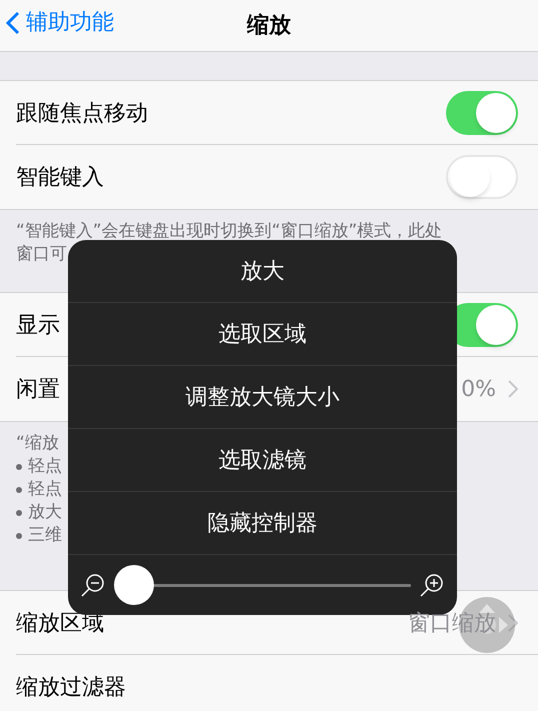 This screenshot has width=538, height=711. I want to click on back-button: 辅助功能, so click(60, 22).